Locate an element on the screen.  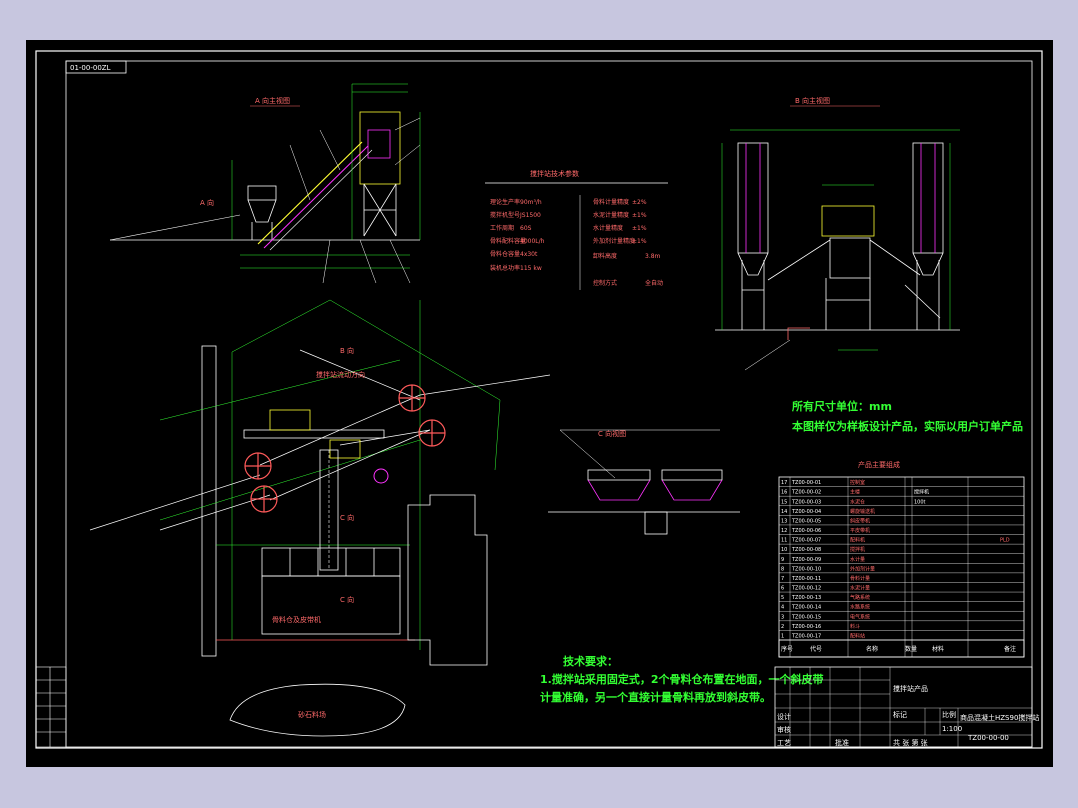
tech-requirements-line-2: 计量准确，另一个直接计量骨料再放到斜皮带。 is located at coordinates (655, 697).